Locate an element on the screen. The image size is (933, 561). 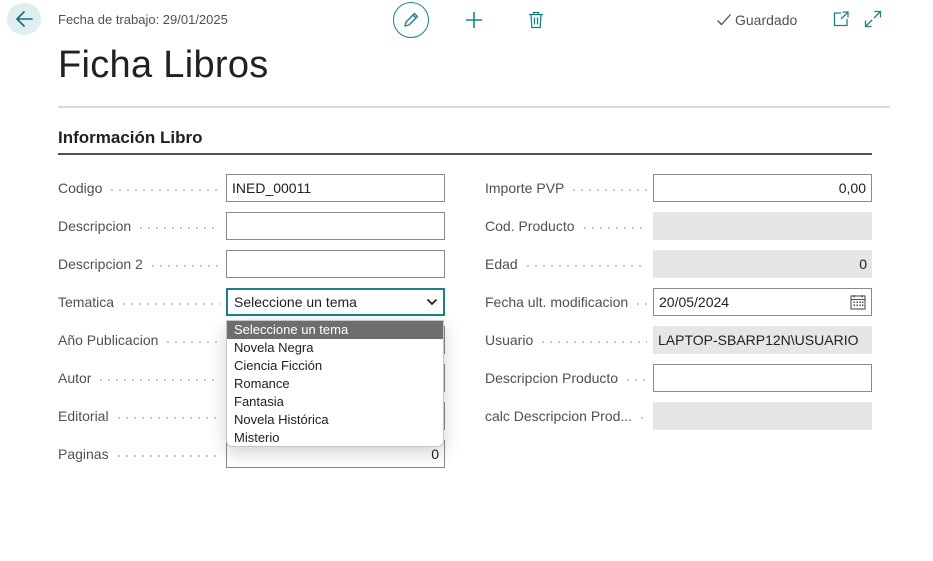
field-label-autor: Autor is located at coordinates (140, 378).